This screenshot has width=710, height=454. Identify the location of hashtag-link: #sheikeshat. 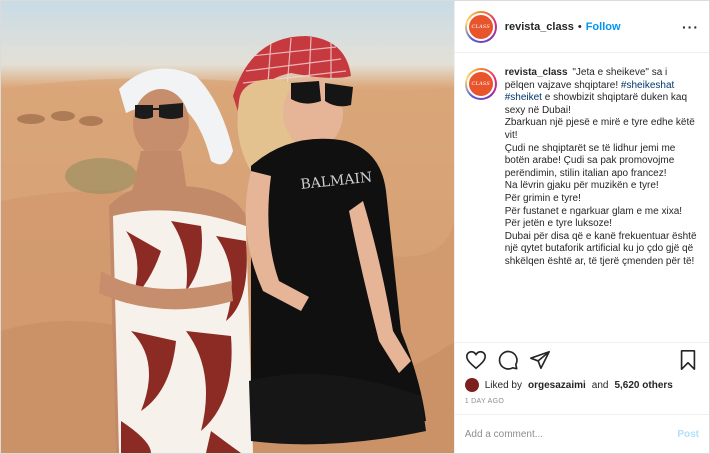
(647, 85).